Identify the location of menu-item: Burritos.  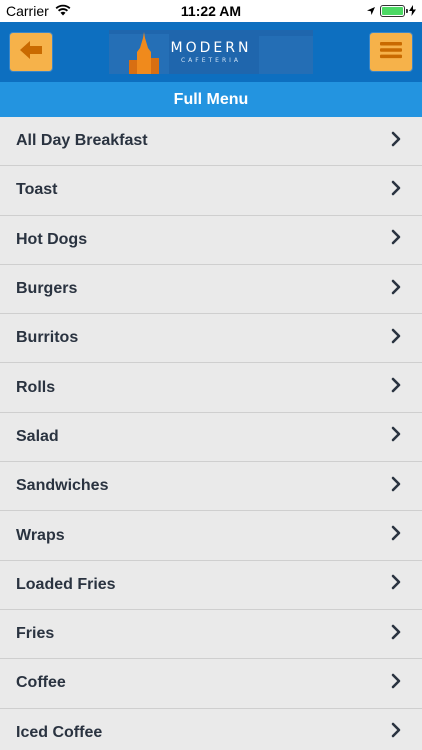
(211, 339).